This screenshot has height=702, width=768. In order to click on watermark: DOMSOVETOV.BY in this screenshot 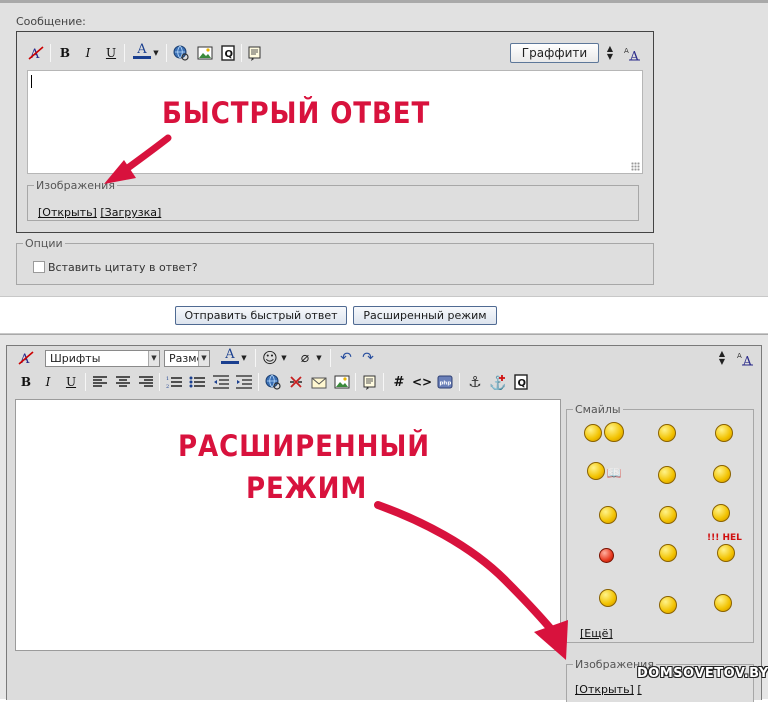, I will do `click(702, 673)`.